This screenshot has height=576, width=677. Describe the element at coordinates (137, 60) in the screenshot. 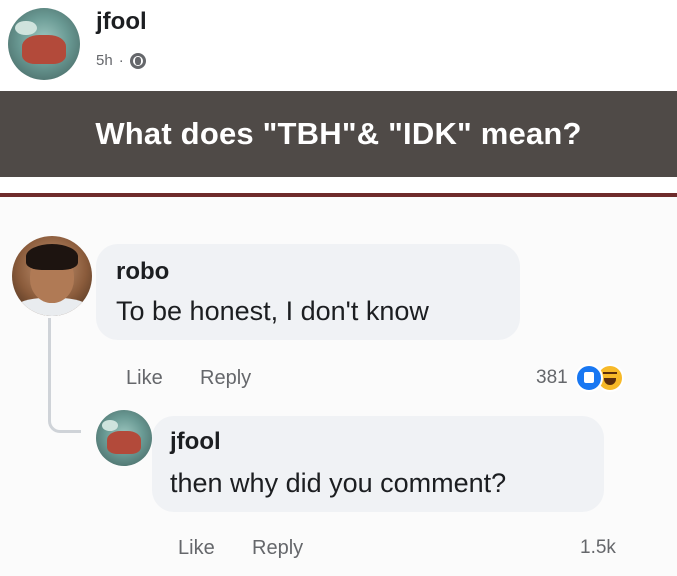

I see `globe-icon` at that location.